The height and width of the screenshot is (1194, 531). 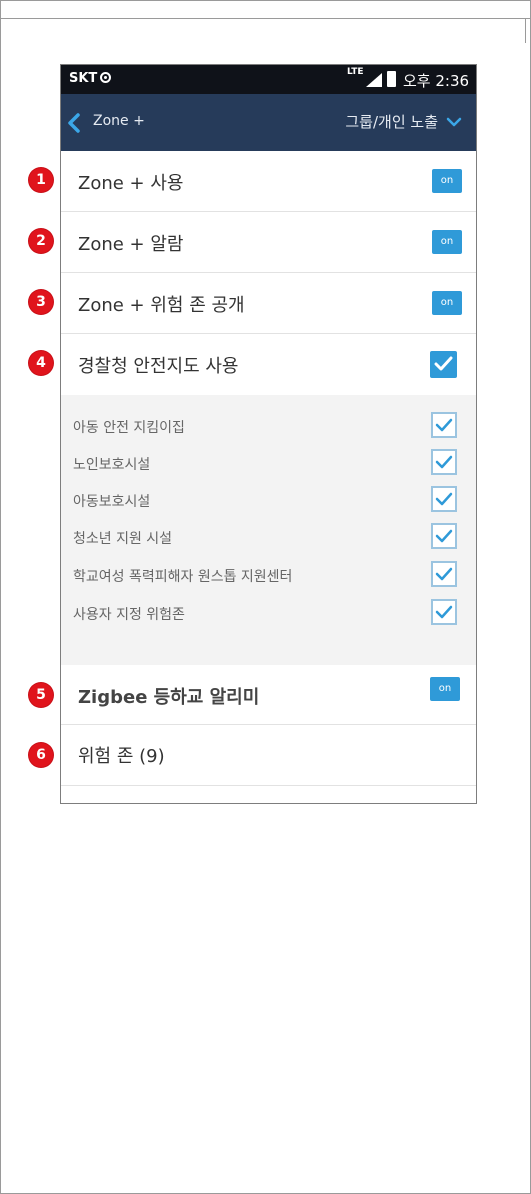 What do you see at coordinates (436, 81) in the screenshot?
I see `clock-label: 오후 2:36` at bounding box center [436, 81].